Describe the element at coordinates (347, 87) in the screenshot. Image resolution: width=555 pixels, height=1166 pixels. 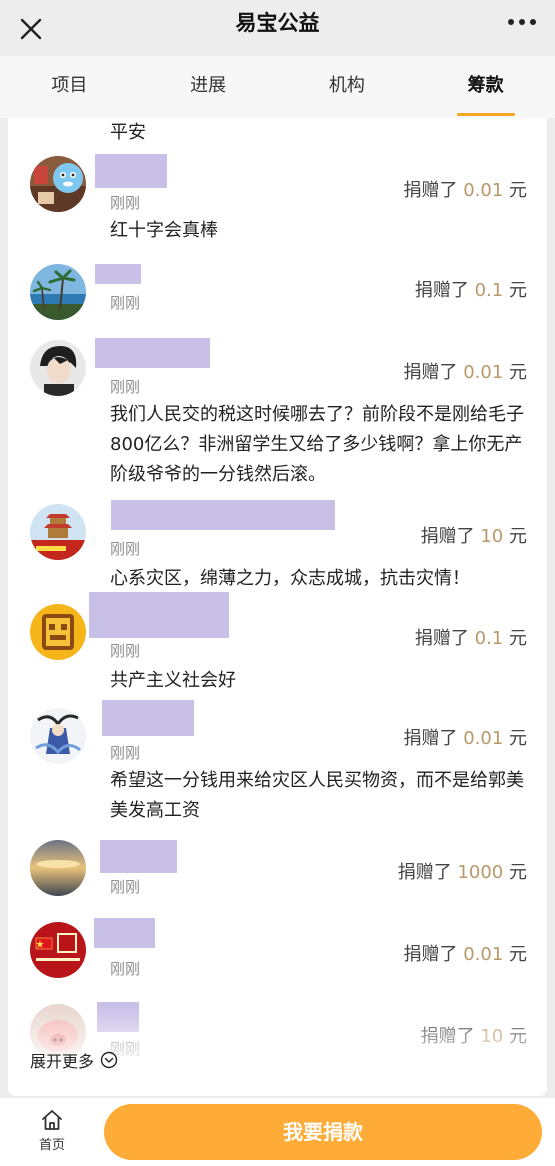
I see `tab-organization: 机构` at that location.